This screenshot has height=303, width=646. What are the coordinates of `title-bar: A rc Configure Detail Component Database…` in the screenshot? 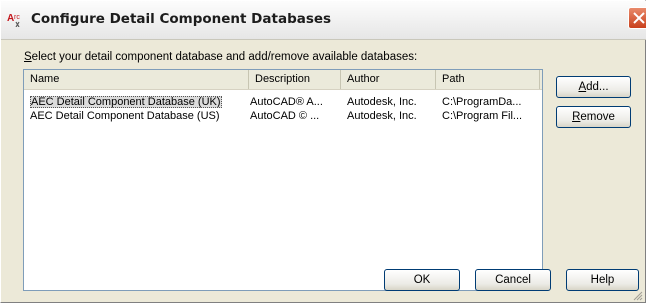 It's located at (323, 20).